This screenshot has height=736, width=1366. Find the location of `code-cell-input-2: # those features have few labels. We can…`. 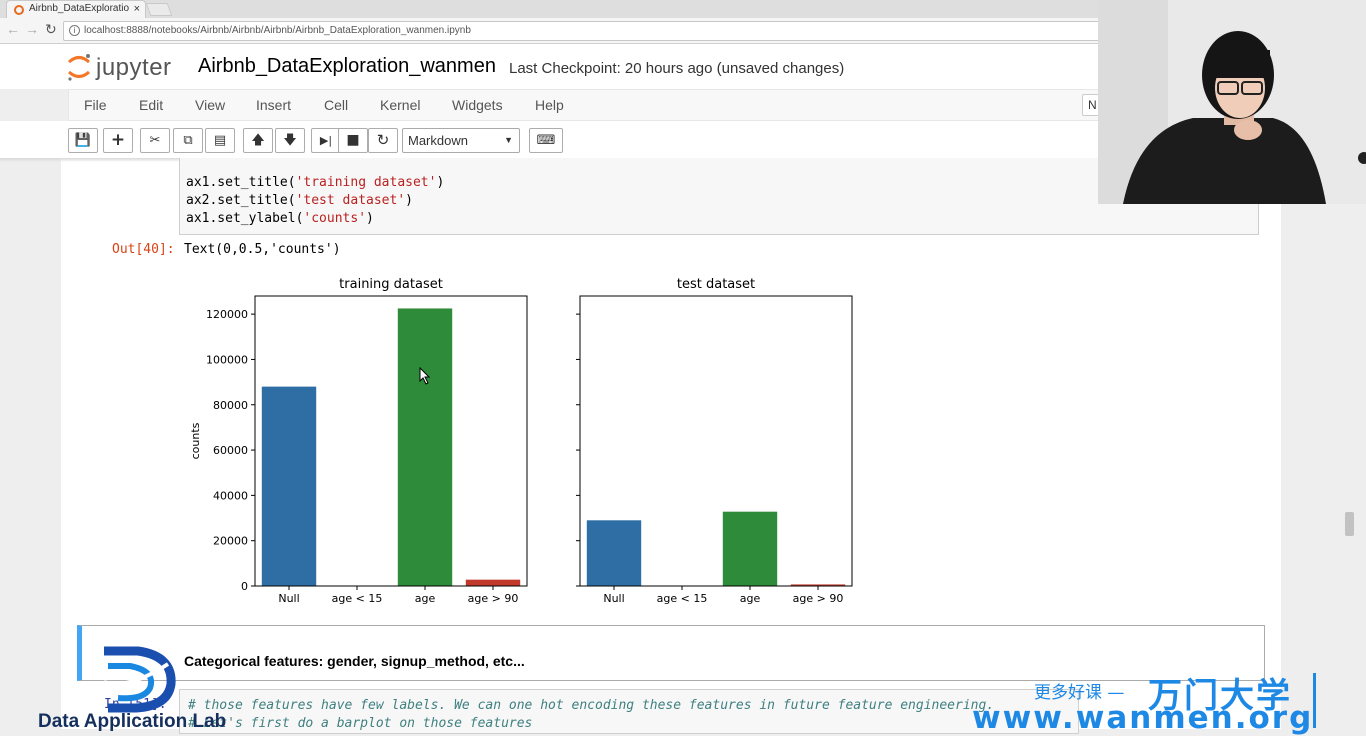

code-cell-input-2: # those features have few labels. We can… is located at coordinates (629, 711).